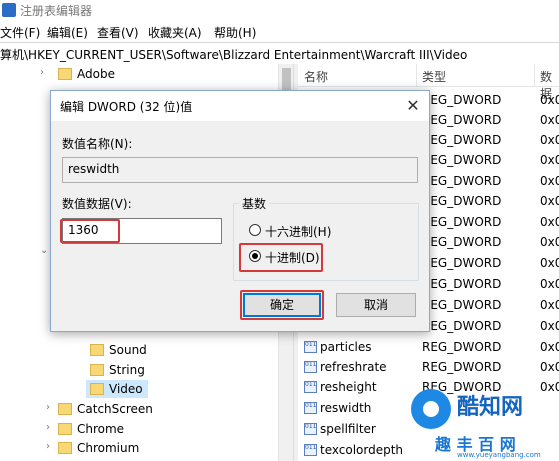  What do you see at coordinates (175, 350) in the screenshot?
I see `tree-item-sound: Sound` at bounding box center [175, 350].